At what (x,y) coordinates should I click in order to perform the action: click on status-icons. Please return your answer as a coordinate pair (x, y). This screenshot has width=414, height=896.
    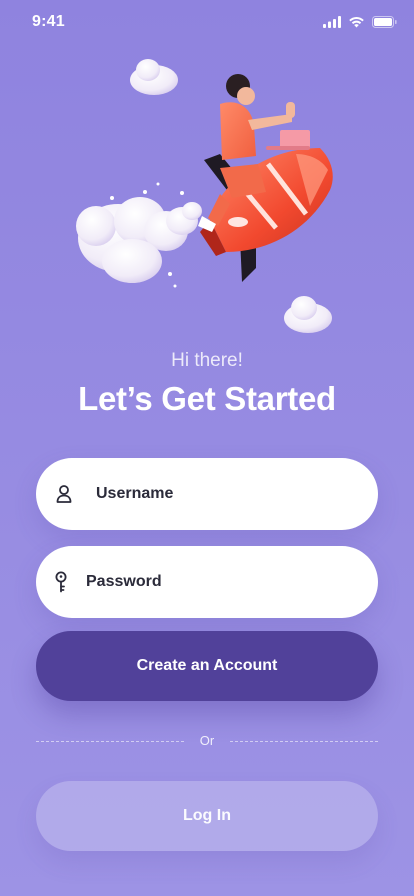
    Looking at the image, I should click on (360, 24).